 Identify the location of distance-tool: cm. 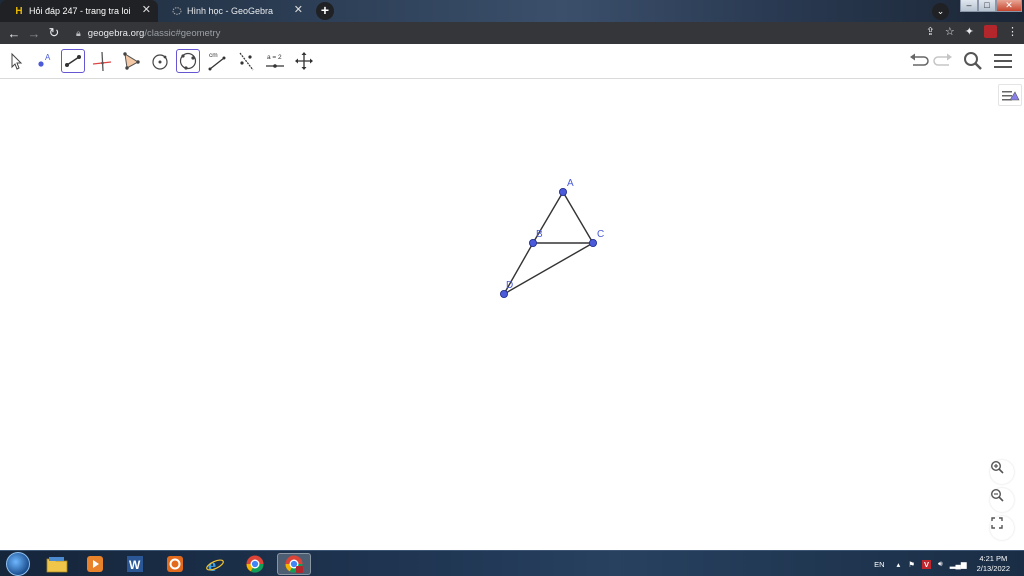
(217, 61).